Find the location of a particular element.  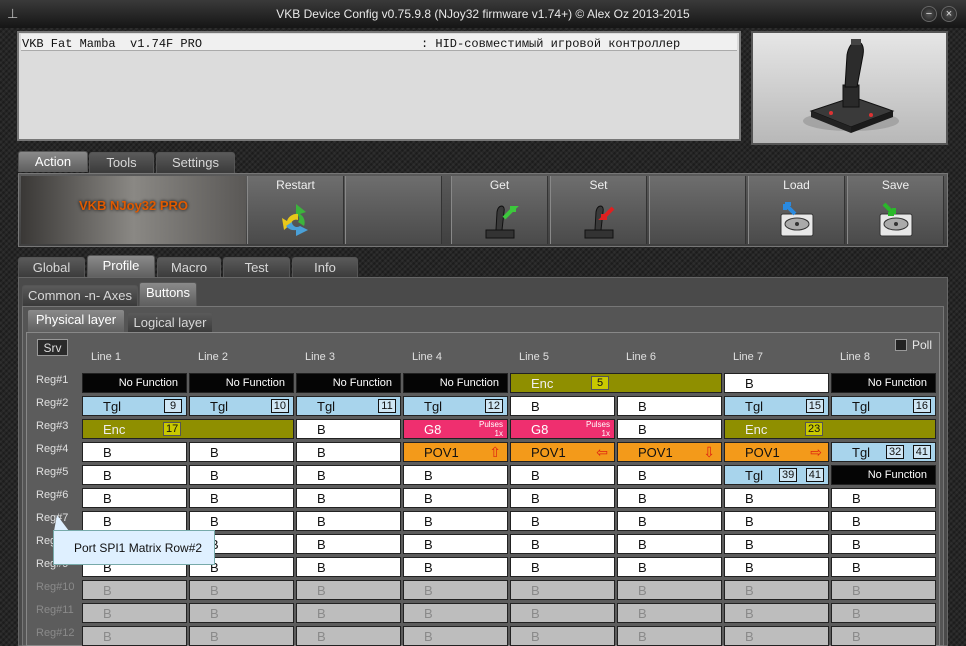

matrix-cell-reg4-line6: POV1 ⇩ is located at coordinates (669, 452).